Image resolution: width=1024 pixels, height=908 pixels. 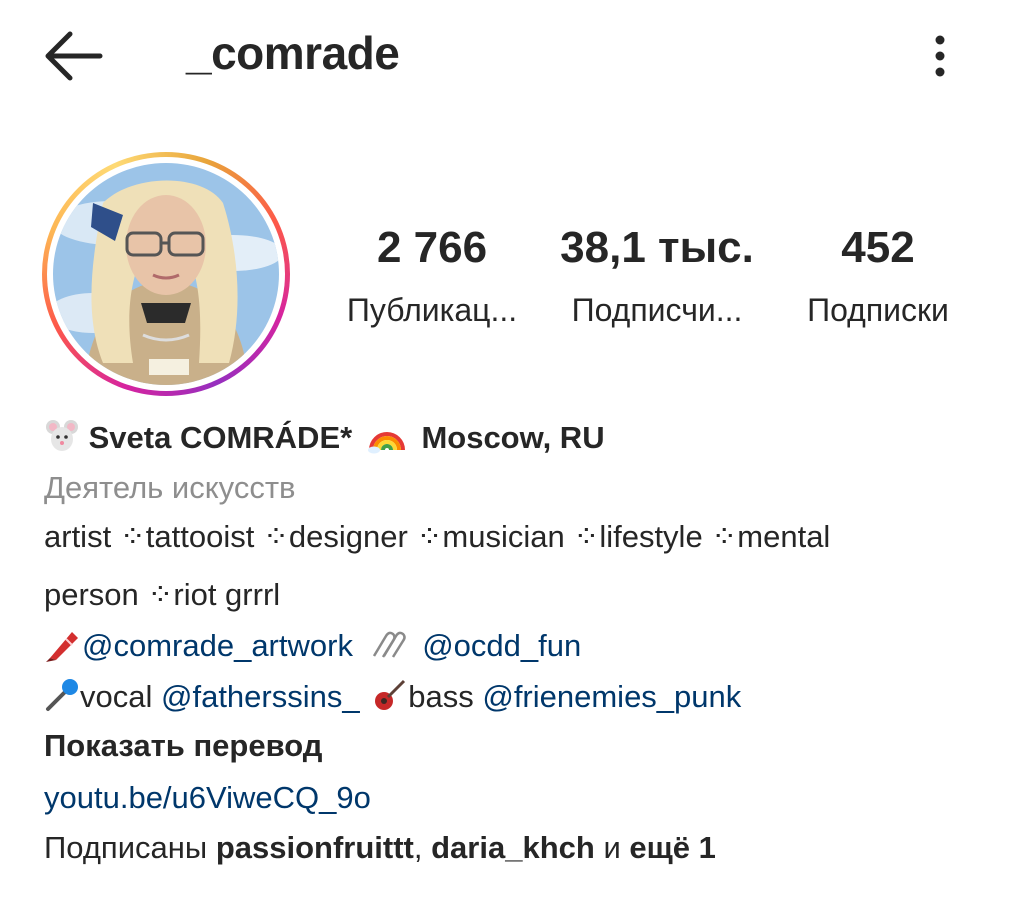 What do you see at coordinates (62, 435) in the screenshot?
I see `mouse-emoji-icon` at bounding box center [62, 435].